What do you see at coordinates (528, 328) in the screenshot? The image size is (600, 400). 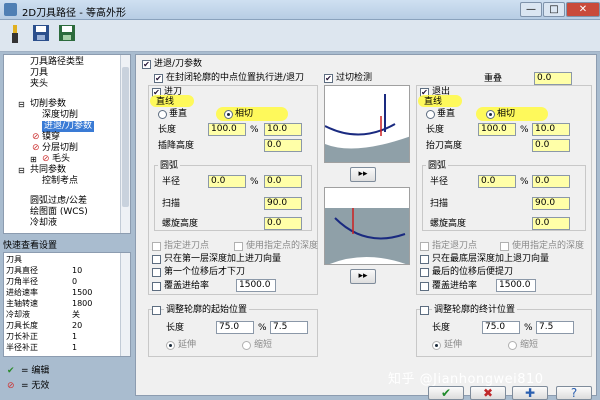 I see `percent-label: %` at bounding box center [528, 328].